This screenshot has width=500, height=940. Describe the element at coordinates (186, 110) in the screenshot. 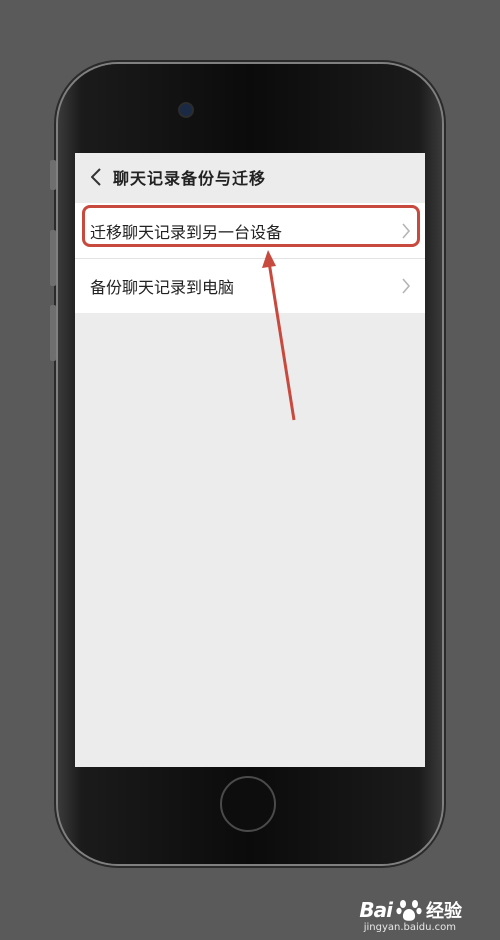

I see `front-camera` at that location.